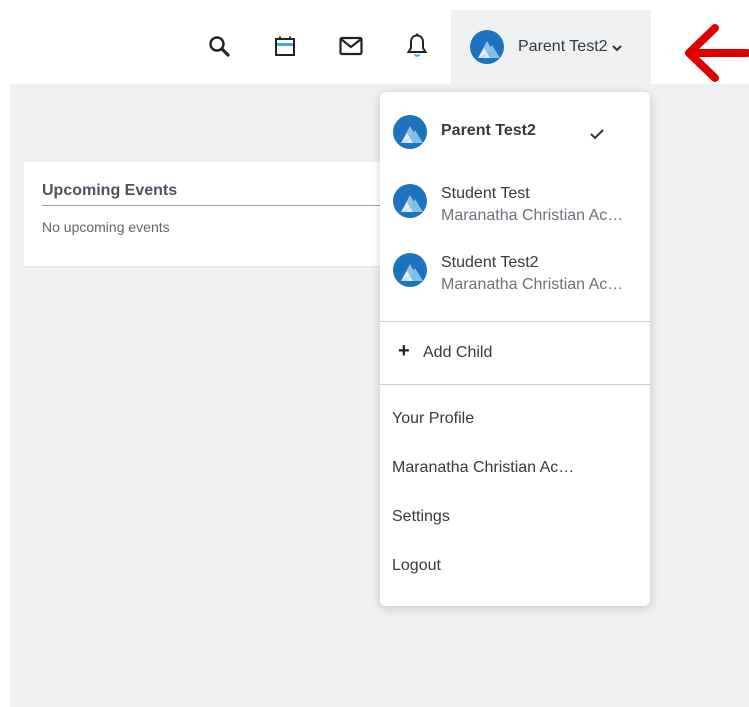 This screenshot has width=749, height=707. I want to click on bell-icon, so click(417, 46).